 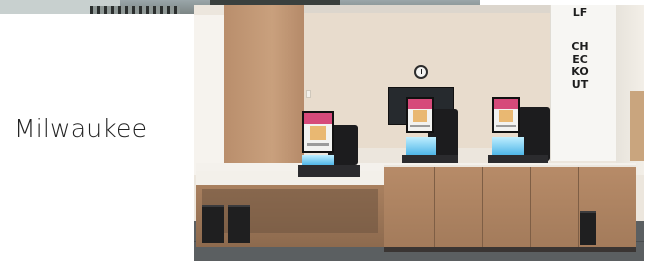 What do you see at coordinates (308, 94) in the screenshot?
I see `wall-outlet` at bounding box center [308, 94].